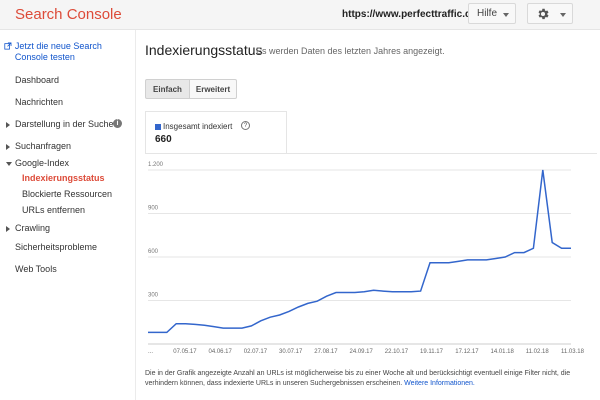 This screenshot has height=400, width=600. Describe the element at coordinates (550, 13) in the screenshot. I see `settings-button` at that location.